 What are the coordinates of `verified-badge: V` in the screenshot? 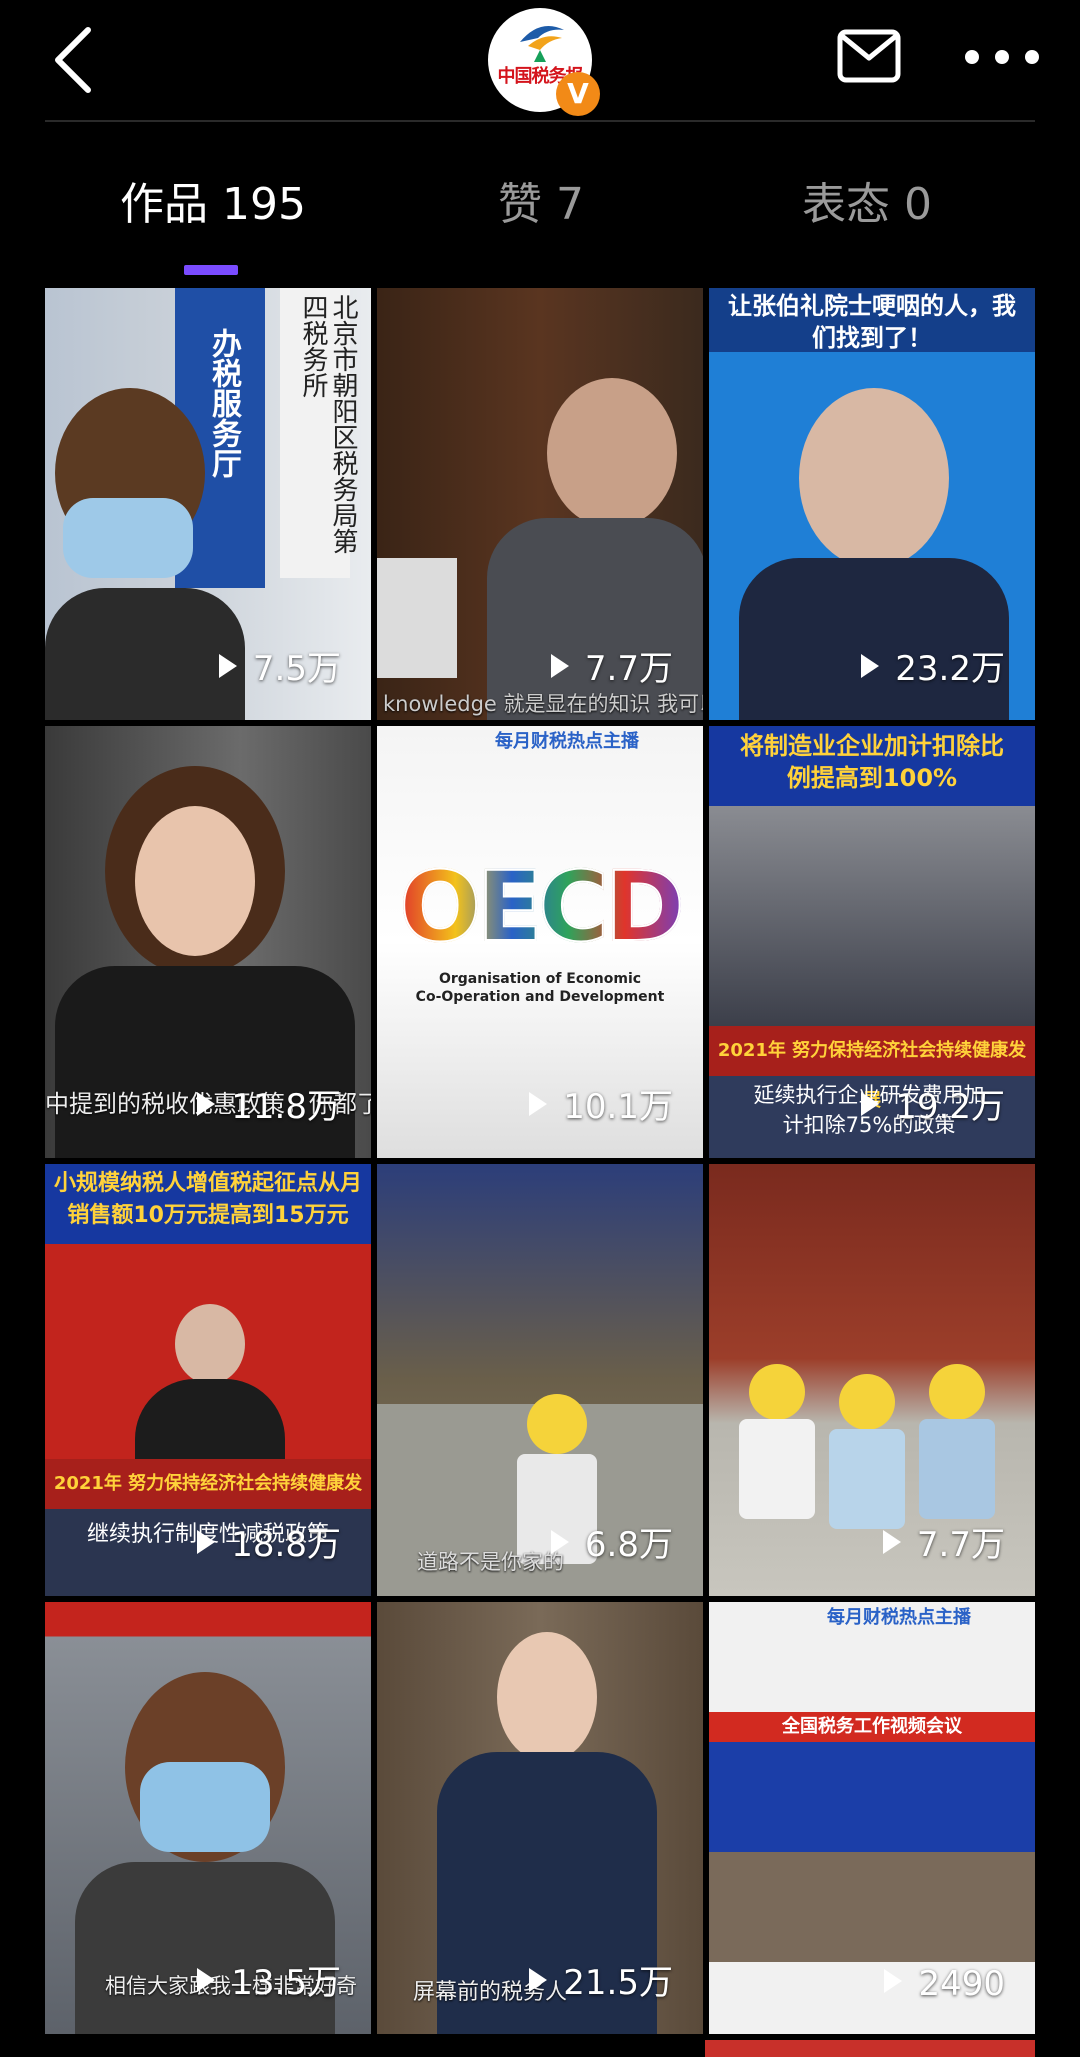 It's located at (578, 94).